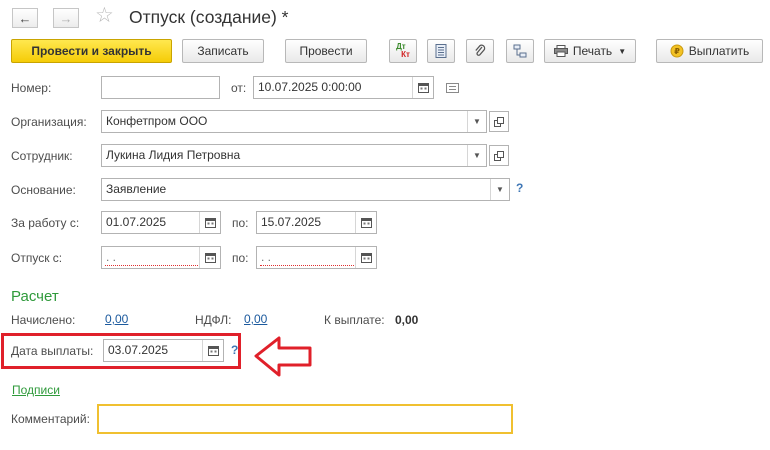  Describe the element at coordinates (255, 319) in the screenshot. I see `ndfl-value-link: 0,00` at that location.